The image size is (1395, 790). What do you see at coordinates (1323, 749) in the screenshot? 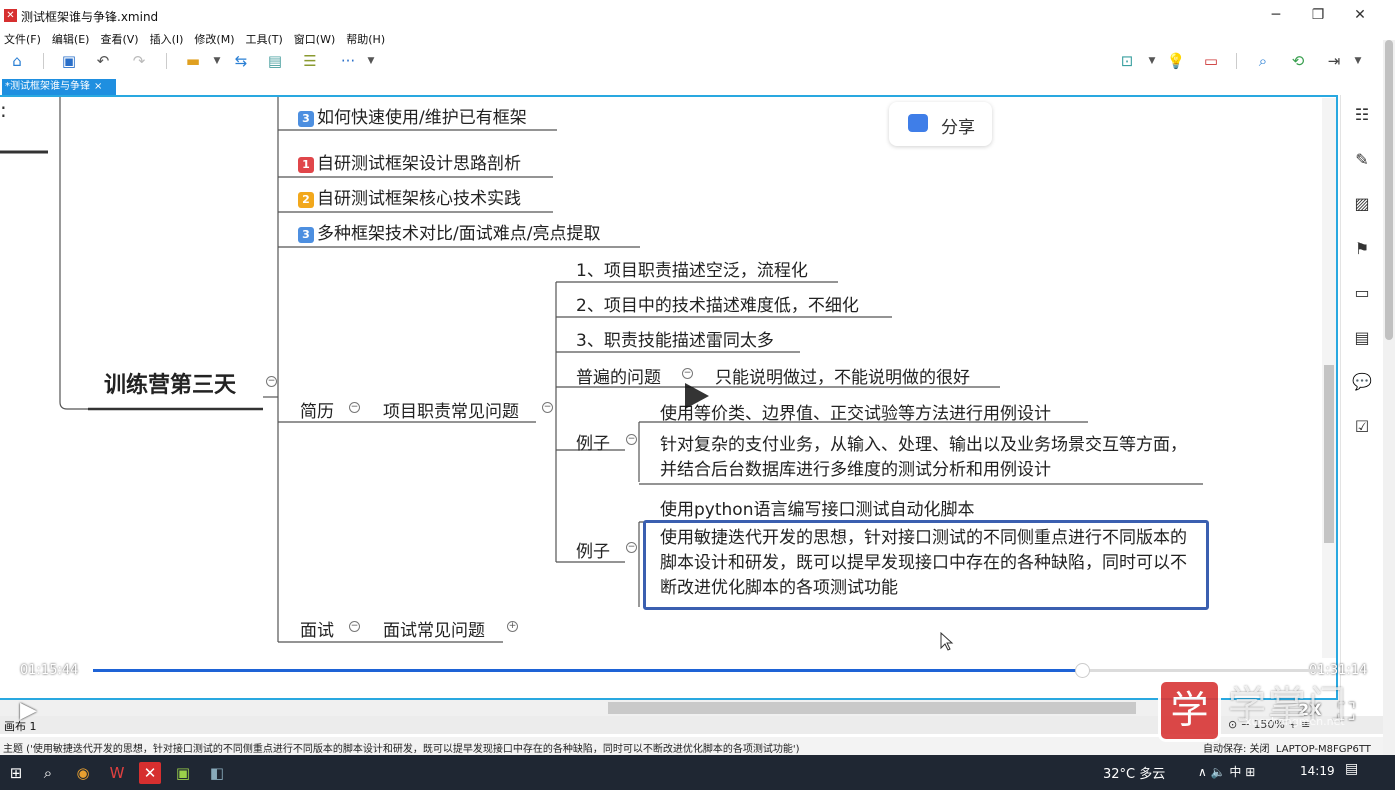
I see `host-name: LAPTOP-M8FGP6TT` at bounding box center [1323, 749].